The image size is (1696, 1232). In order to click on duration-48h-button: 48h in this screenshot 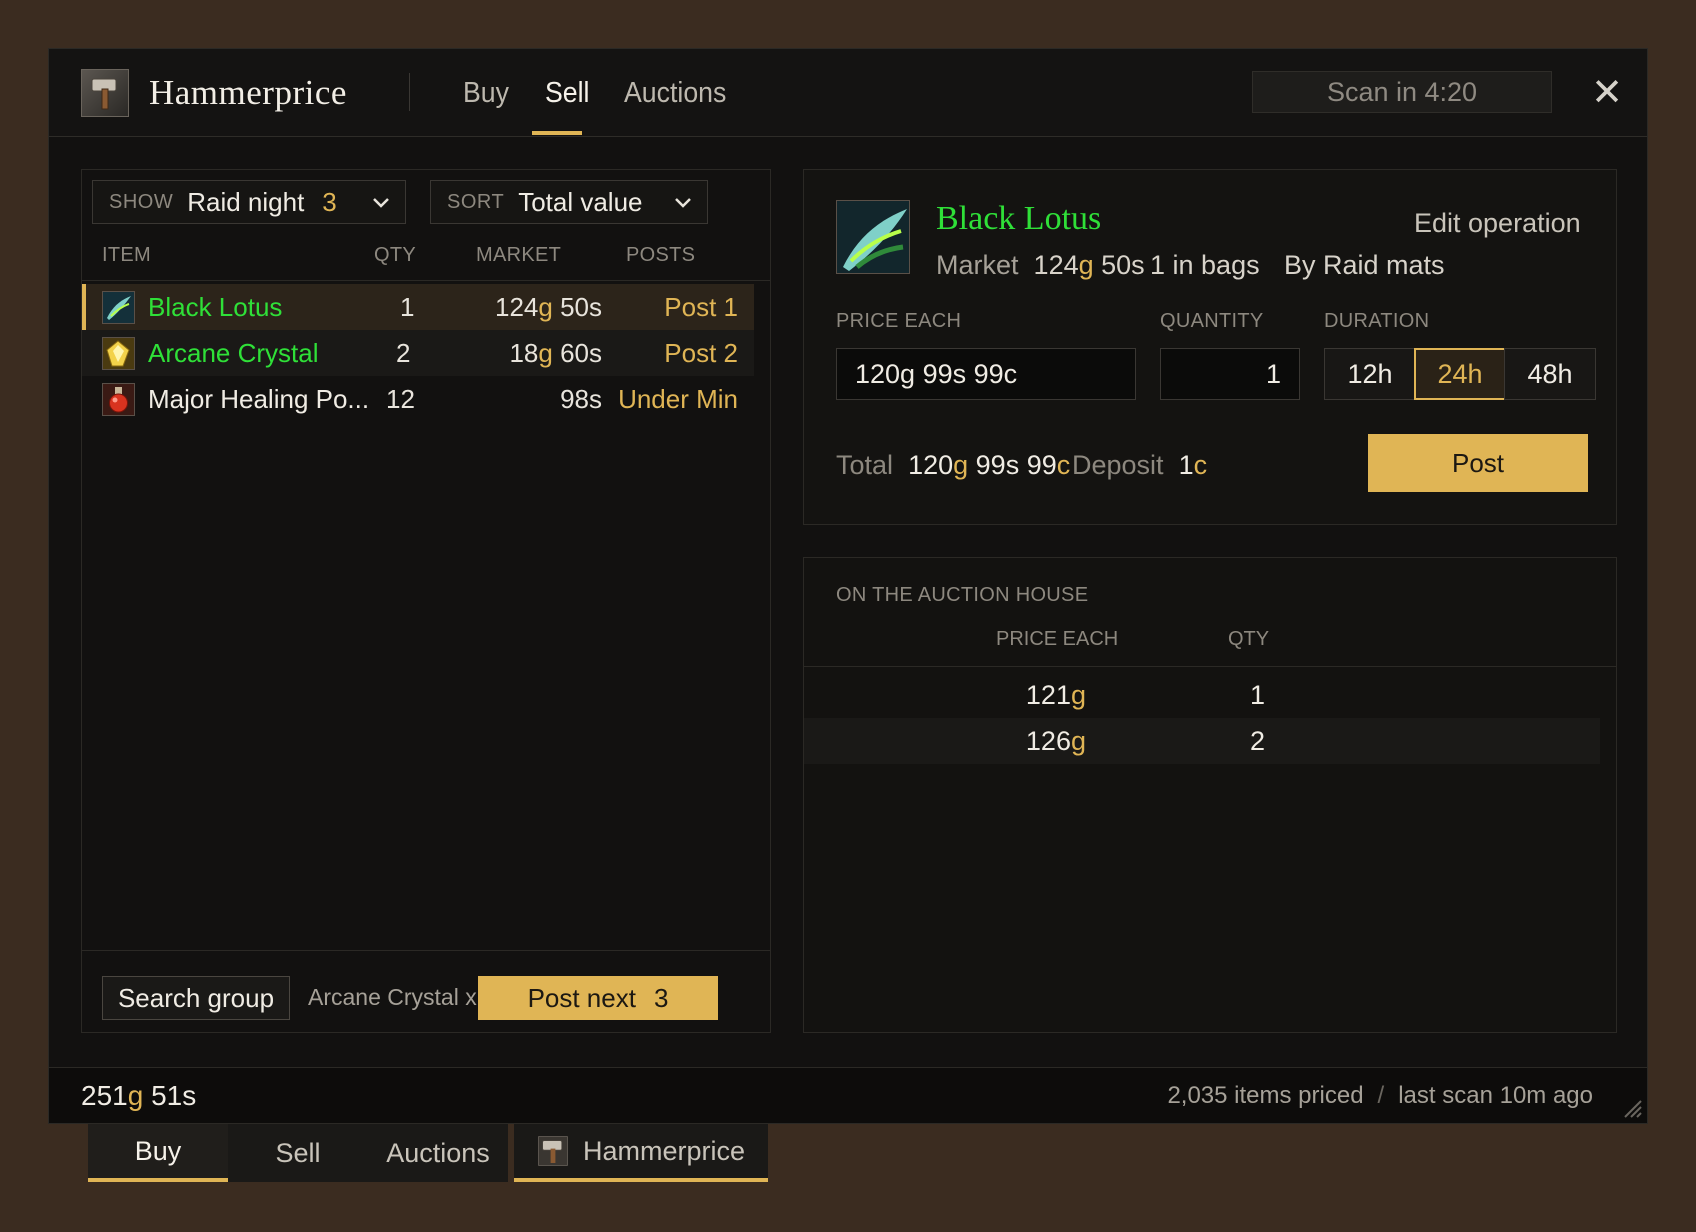, I will do `click(1550, 374)`.